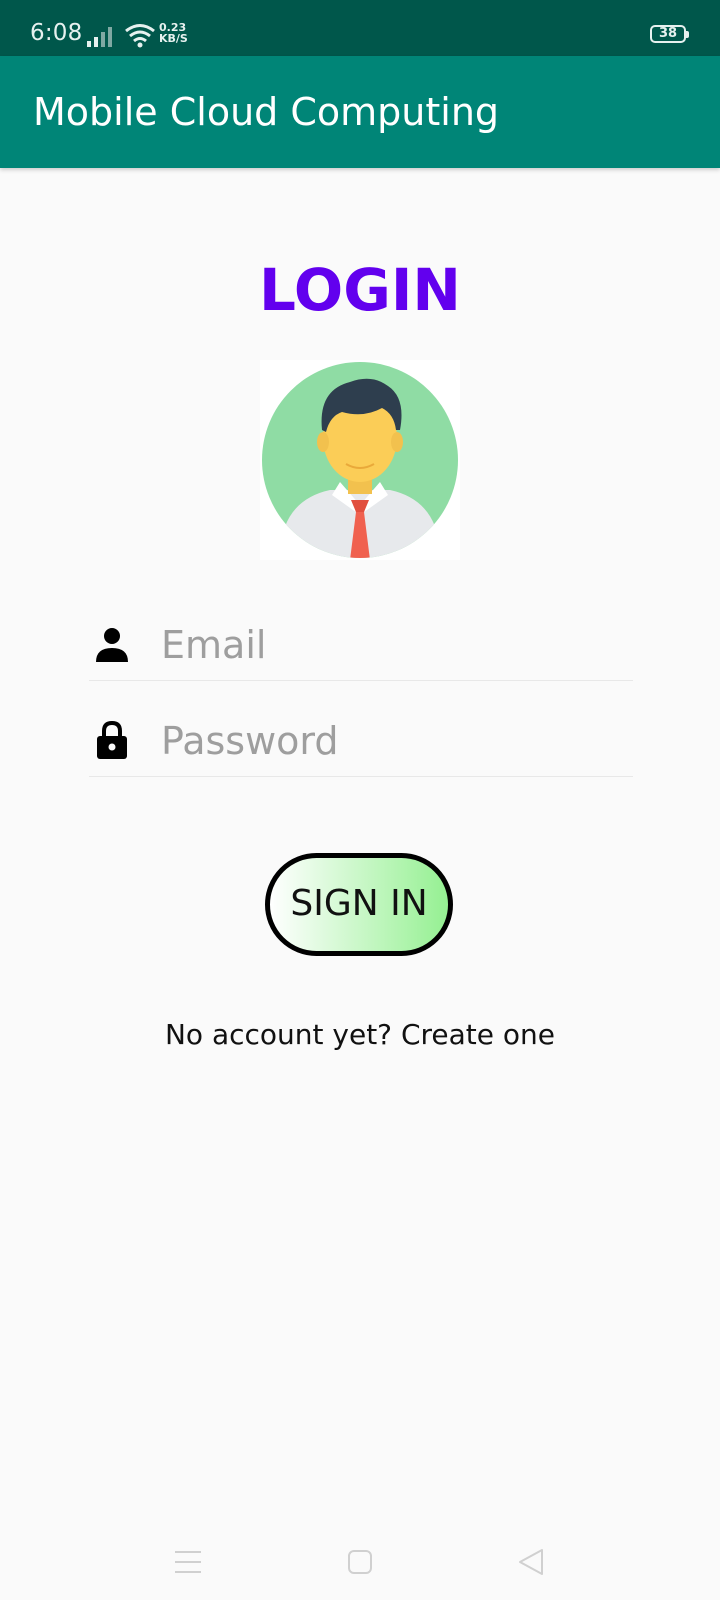 The width and height of the screenshot is (720, 1600). I want to click on navigation-bar, so click(360, 1560).